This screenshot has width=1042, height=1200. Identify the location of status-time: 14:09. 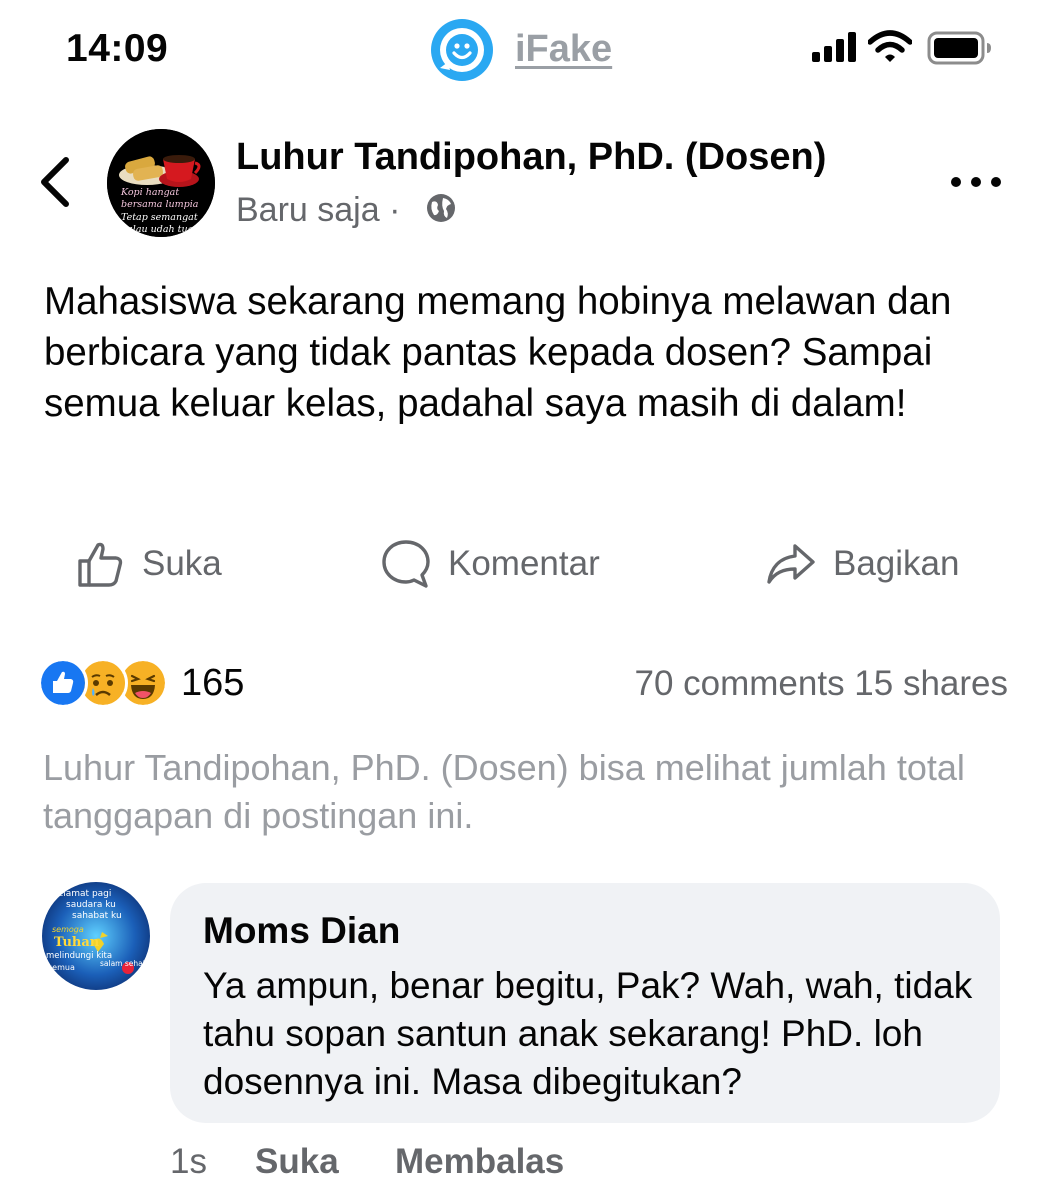
(117, 48).